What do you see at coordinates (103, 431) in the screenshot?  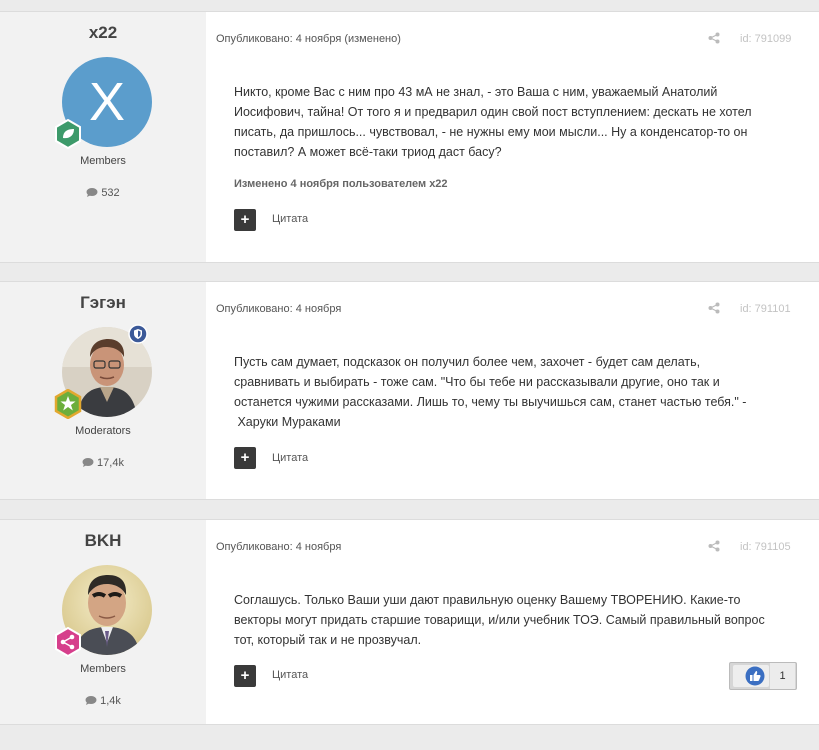 I see `member-group: Moderators` at bounding box center [103, 431].